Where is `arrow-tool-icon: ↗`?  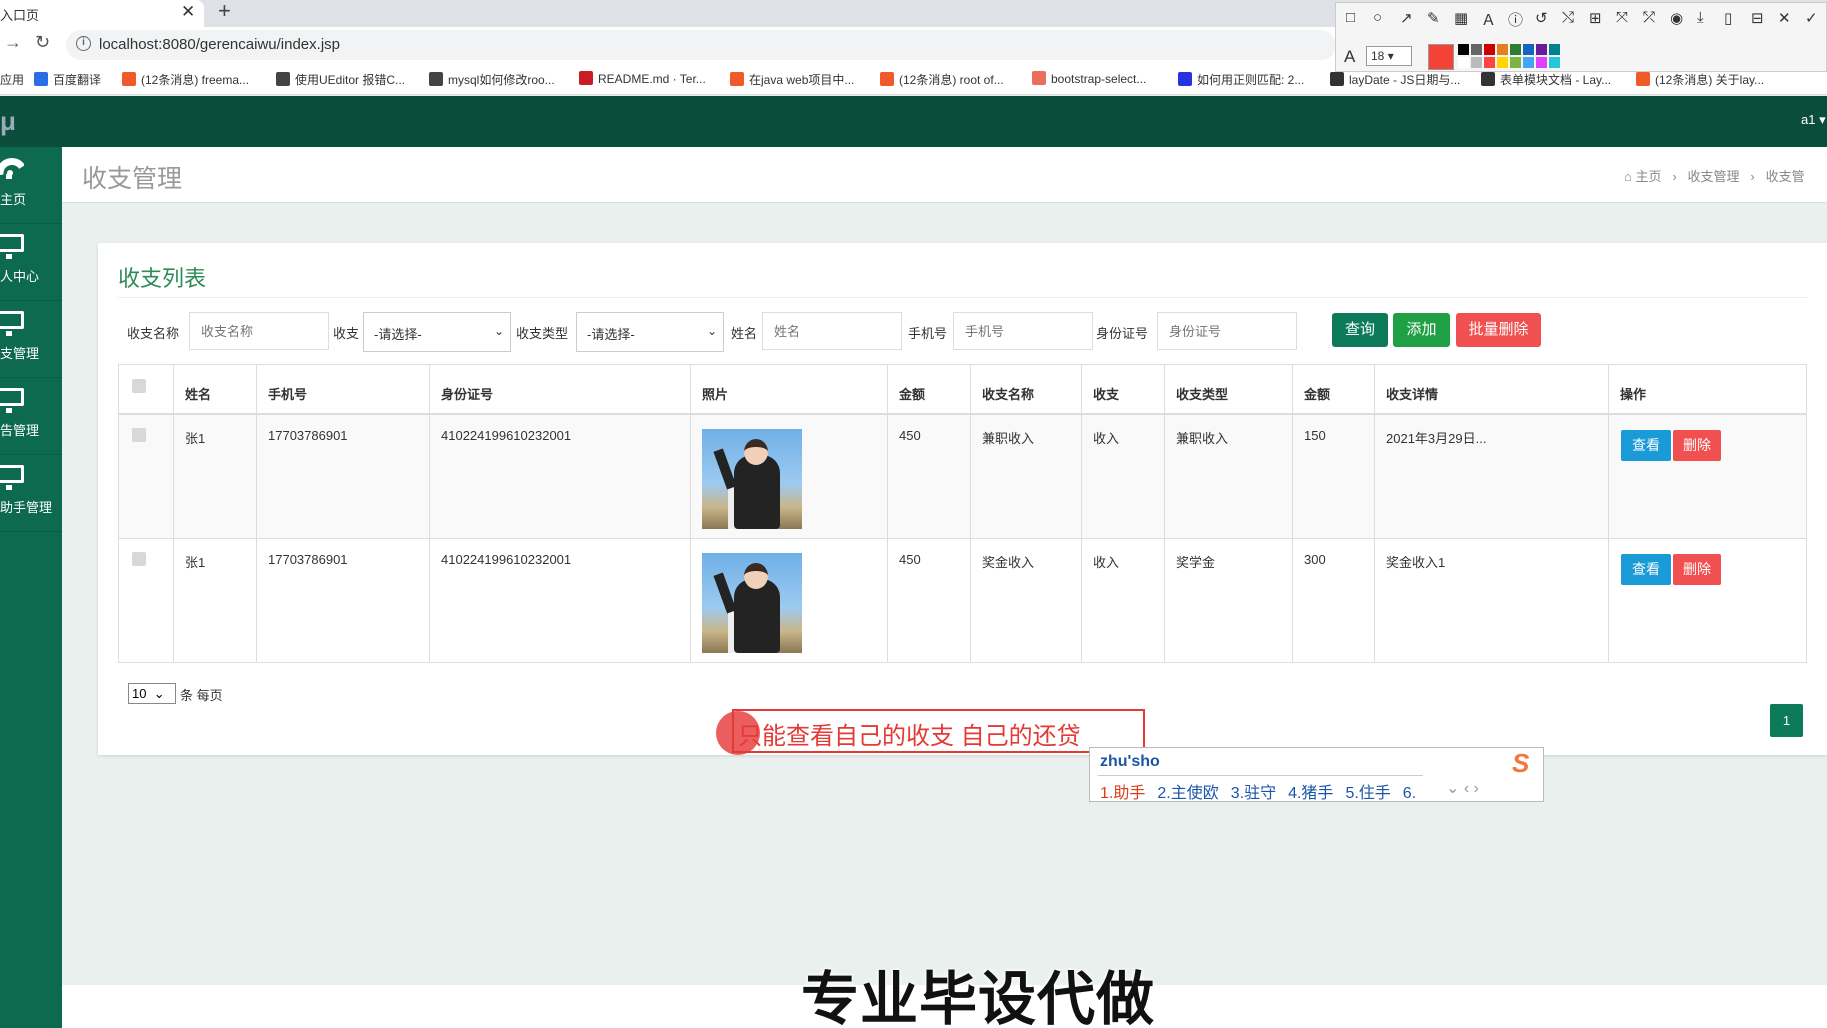
arrow-tool-icon: ↗ is located at coordinates (1406, 18).